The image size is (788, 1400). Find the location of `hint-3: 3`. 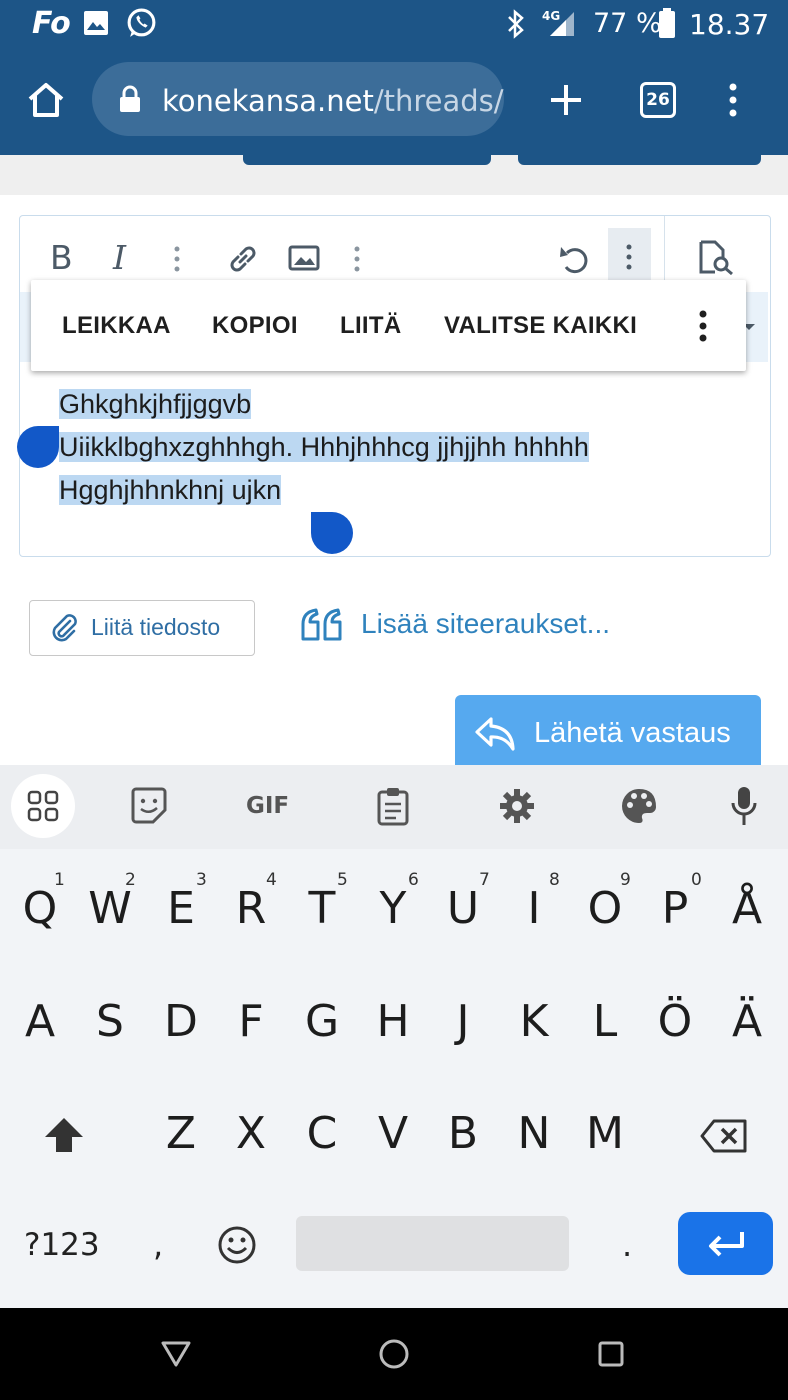

hint-3: 3 is located at coordinates (201, 880).